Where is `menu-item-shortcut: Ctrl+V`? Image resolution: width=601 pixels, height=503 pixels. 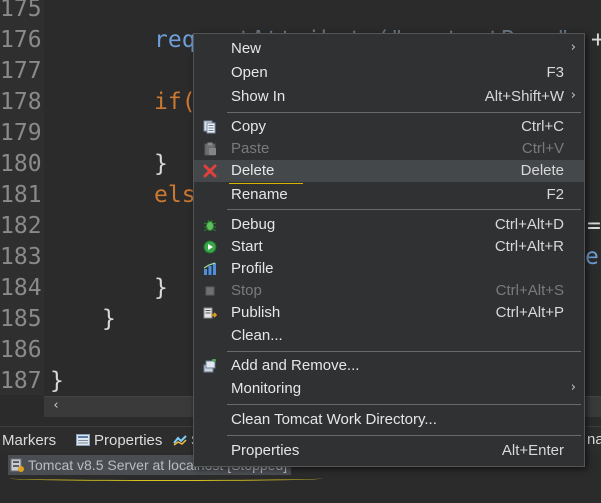
menu-item-shortcut: Ctrl+V is located at coordinates (542, 148).